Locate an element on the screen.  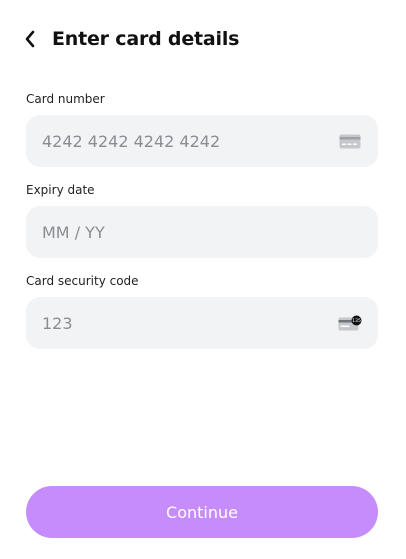
security-code-input is located at coordinates (190, 323).